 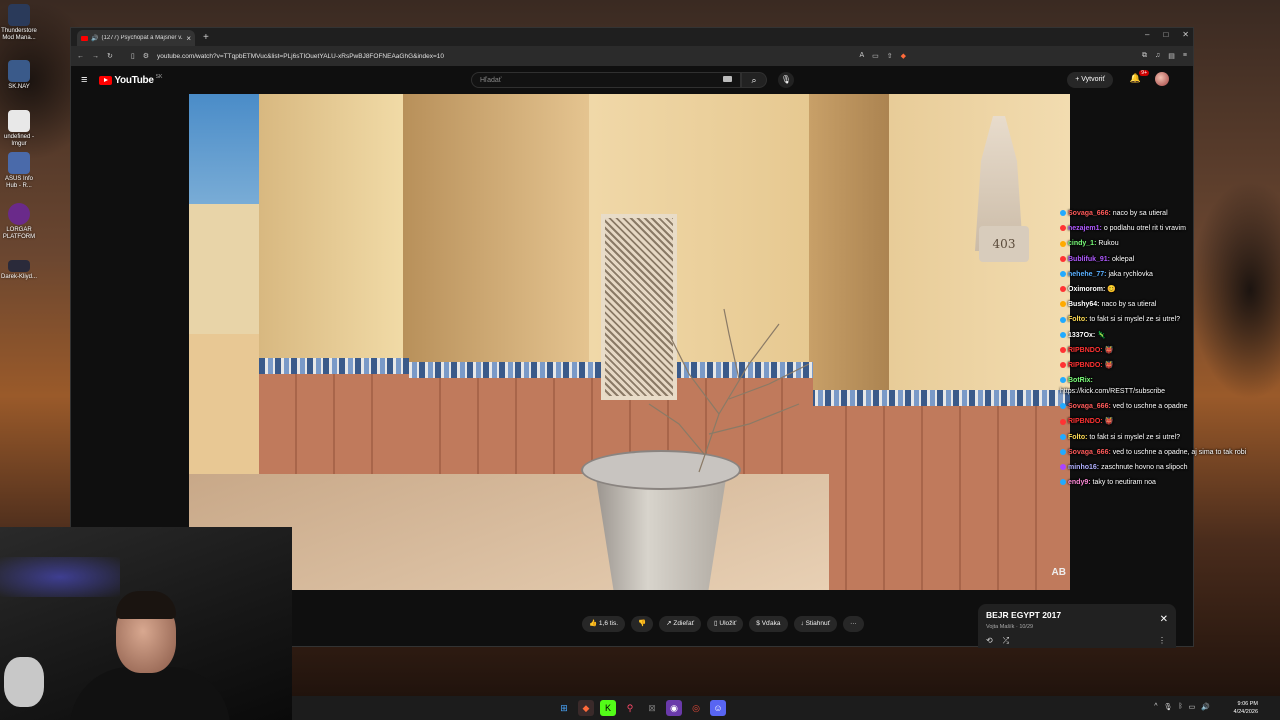 I want to click on download-button: ↓ Stiahnuť, so click(x=815, y=624).